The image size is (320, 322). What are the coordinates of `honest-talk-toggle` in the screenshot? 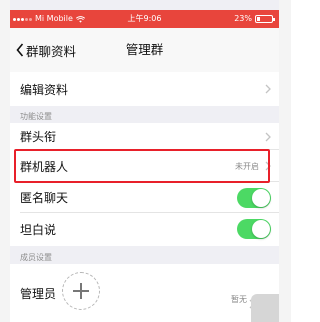 It's located at (254, 229).